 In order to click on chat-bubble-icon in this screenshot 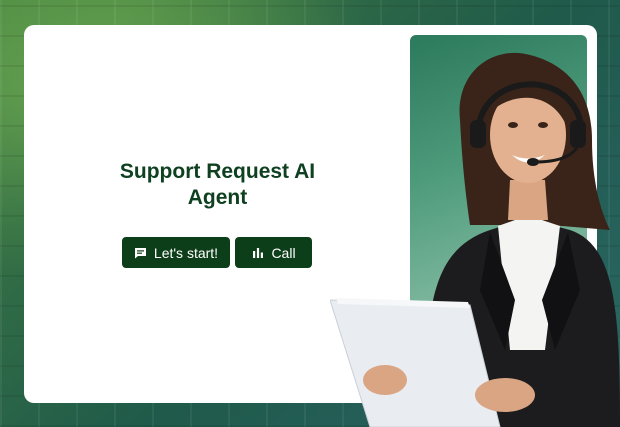, I will do `click(140, 252)`.